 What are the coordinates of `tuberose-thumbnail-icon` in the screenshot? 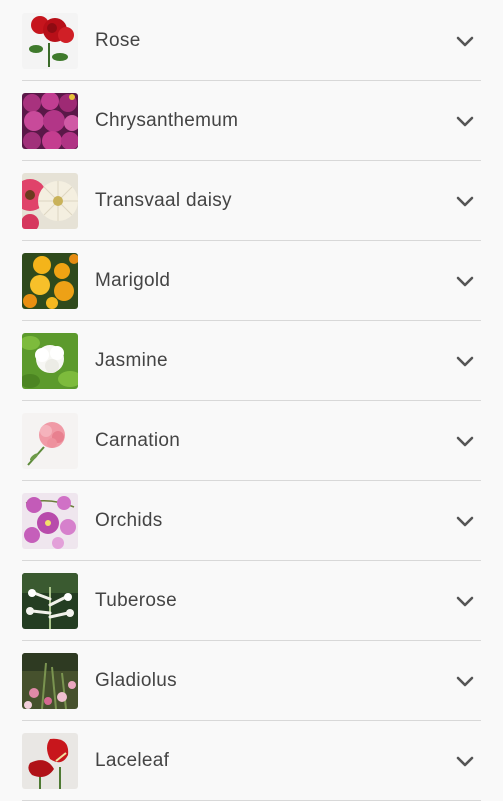 It's located at (50, 601).